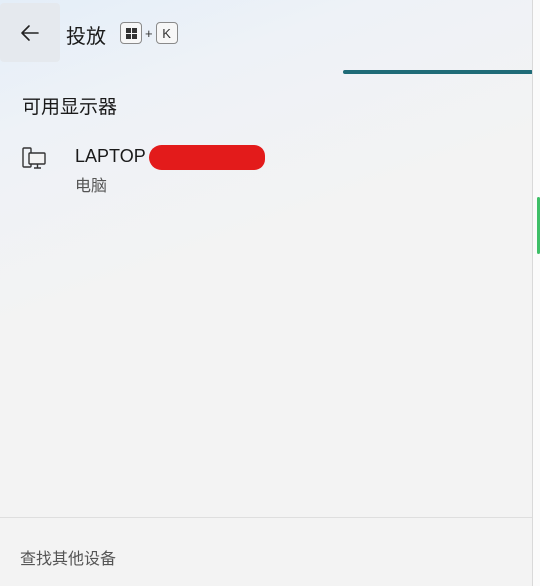  What do you see at coordinates (536, 293) in the screenshot?
I see `window-edge` at bounding box center [536, 293].